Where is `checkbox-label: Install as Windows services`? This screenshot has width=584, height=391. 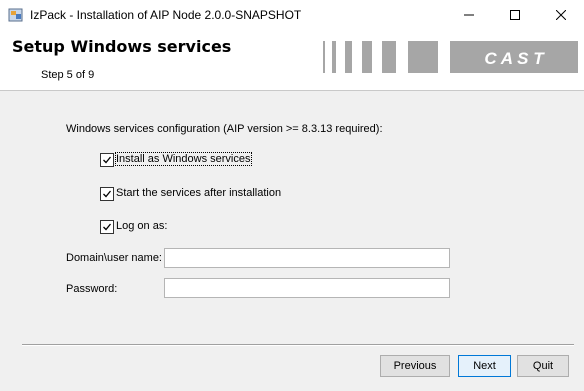 checkbox-label: Install as Windows services is located at coordinates (183, 159).